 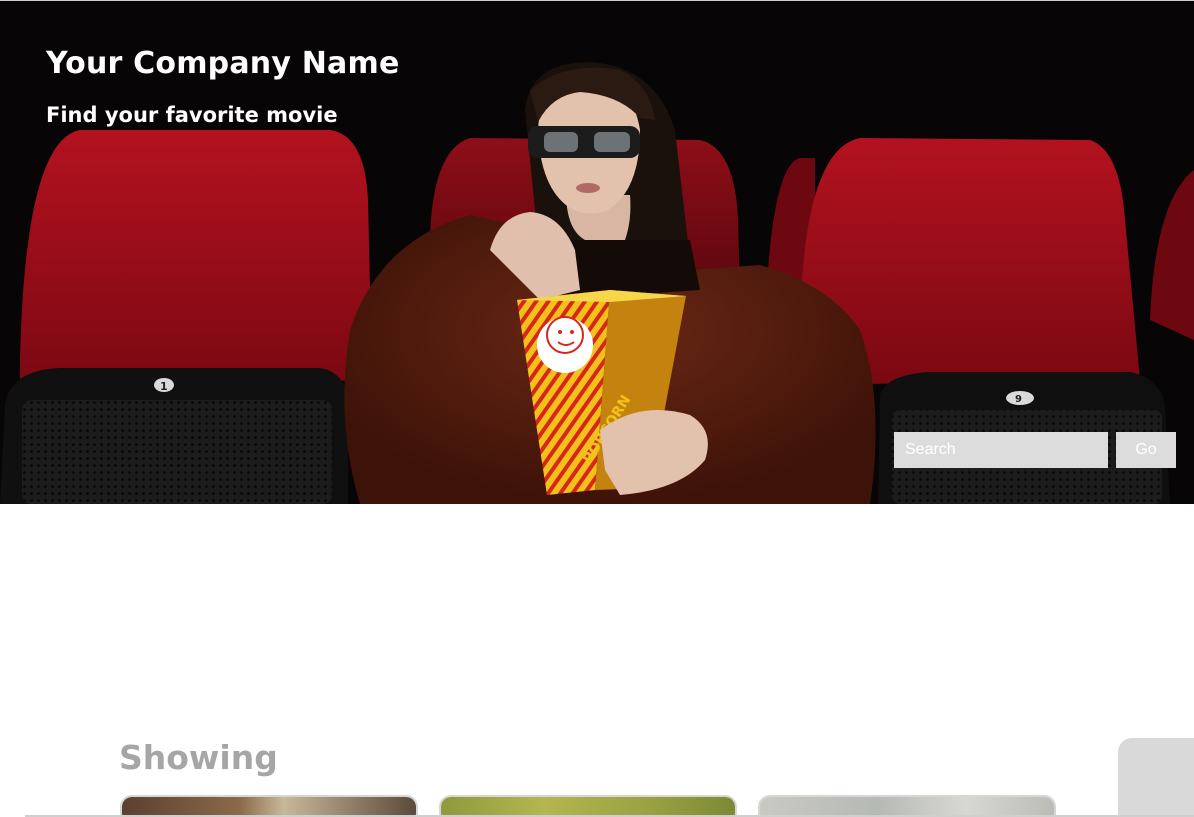 I want to click on go-button: Go, so click(x=1146, y=450).